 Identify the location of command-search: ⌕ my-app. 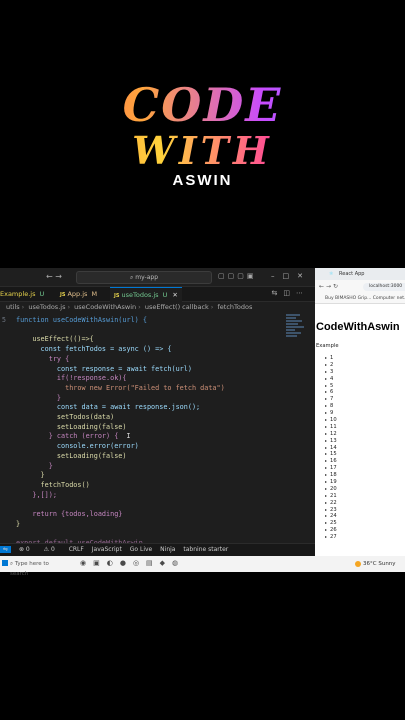
(144, 277).